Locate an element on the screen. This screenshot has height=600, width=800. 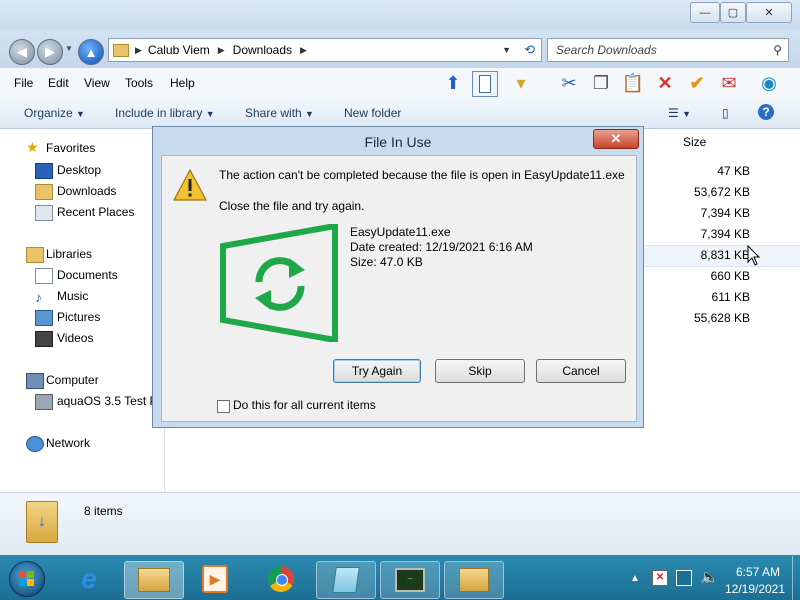
documents-icon is located at coordinates (44, 276).